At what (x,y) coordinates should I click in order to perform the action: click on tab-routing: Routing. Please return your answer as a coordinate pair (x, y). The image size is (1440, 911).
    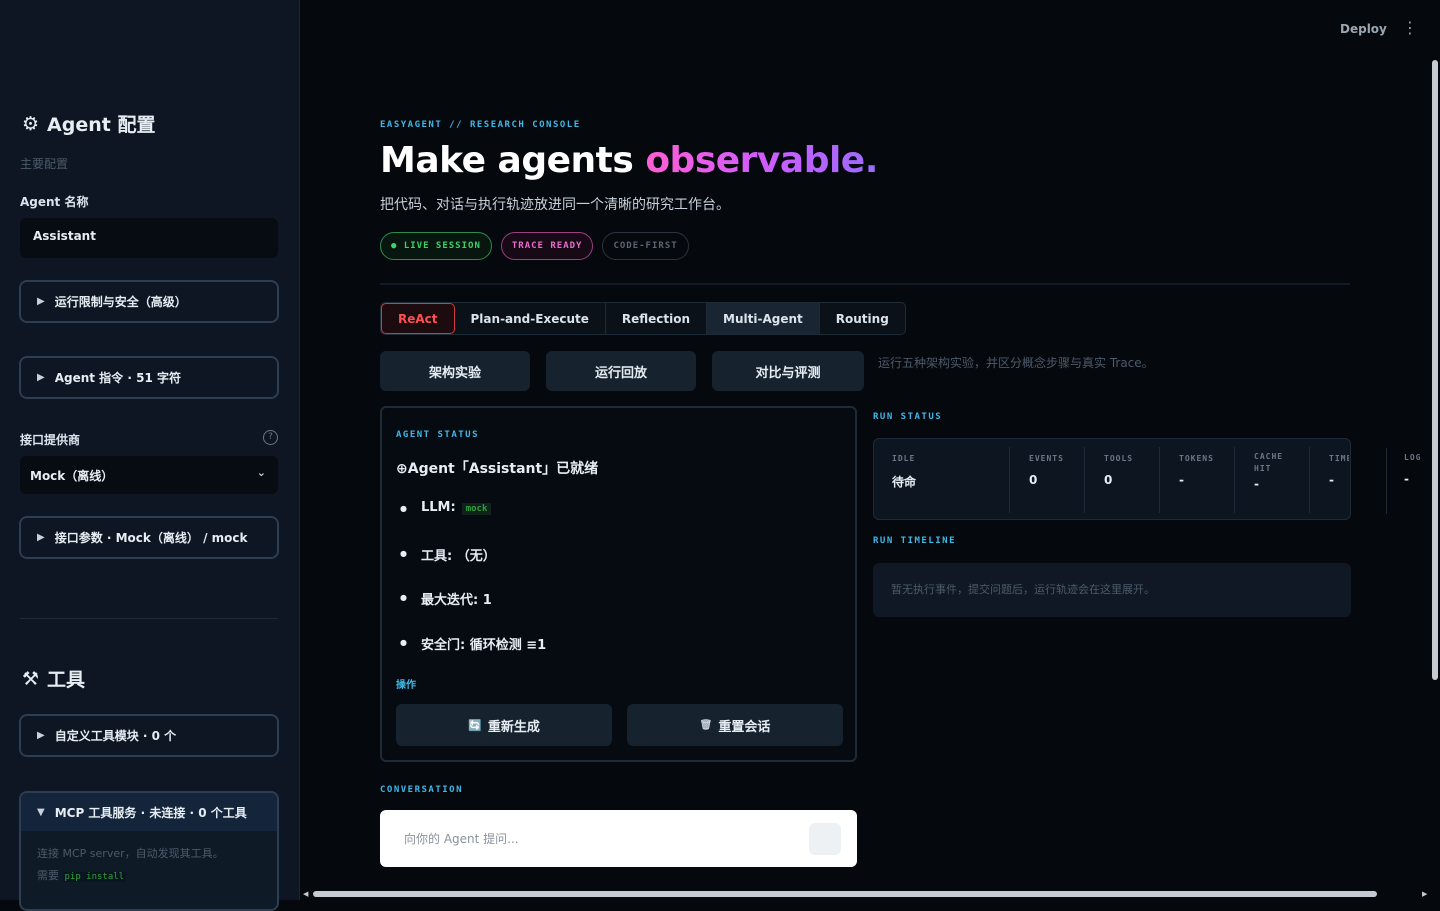
    Looking at the image, I should click on (862, 318).